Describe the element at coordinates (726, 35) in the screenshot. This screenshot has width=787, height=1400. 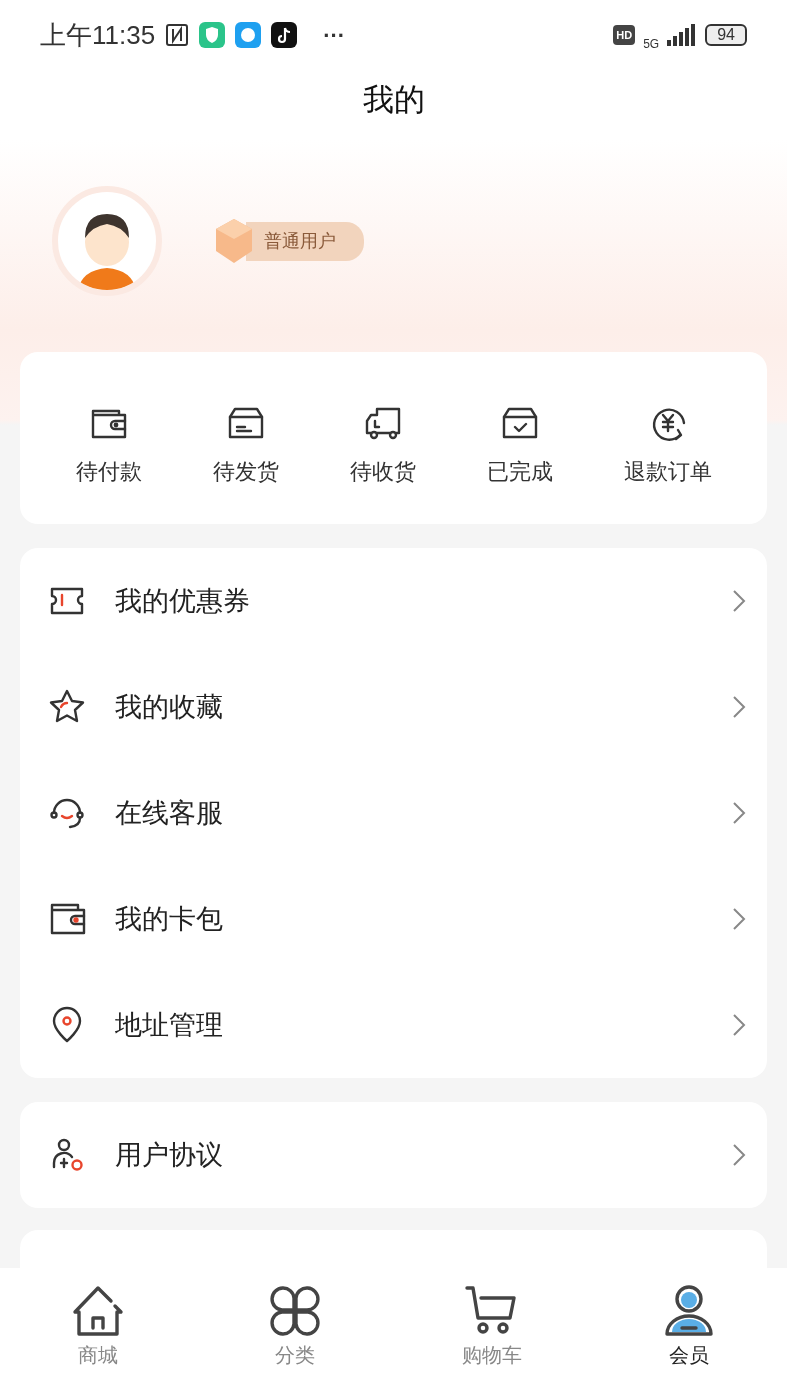
I see `battery-indicator: 94` at that location.